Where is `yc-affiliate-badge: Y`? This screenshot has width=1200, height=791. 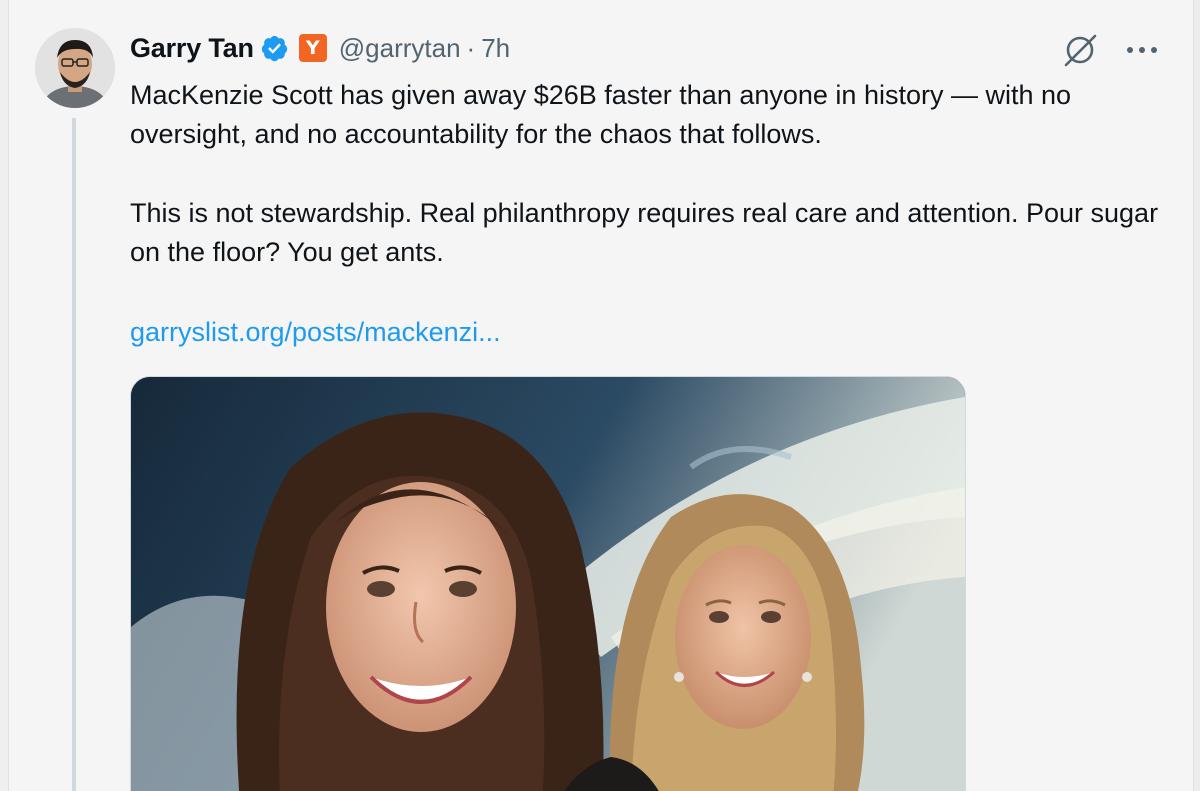 yc-affiliate-badge: Y is located at coordinates (312, 48).